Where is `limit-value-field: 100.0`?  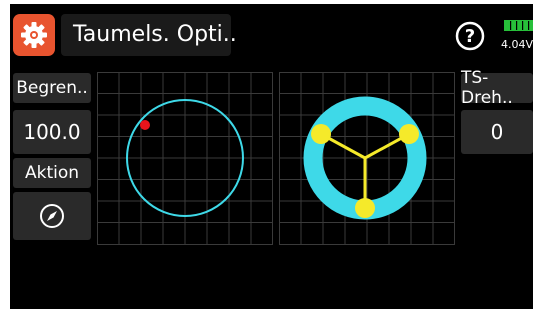
limit-value-field: 100.0 is located at coordinates (52, 132).